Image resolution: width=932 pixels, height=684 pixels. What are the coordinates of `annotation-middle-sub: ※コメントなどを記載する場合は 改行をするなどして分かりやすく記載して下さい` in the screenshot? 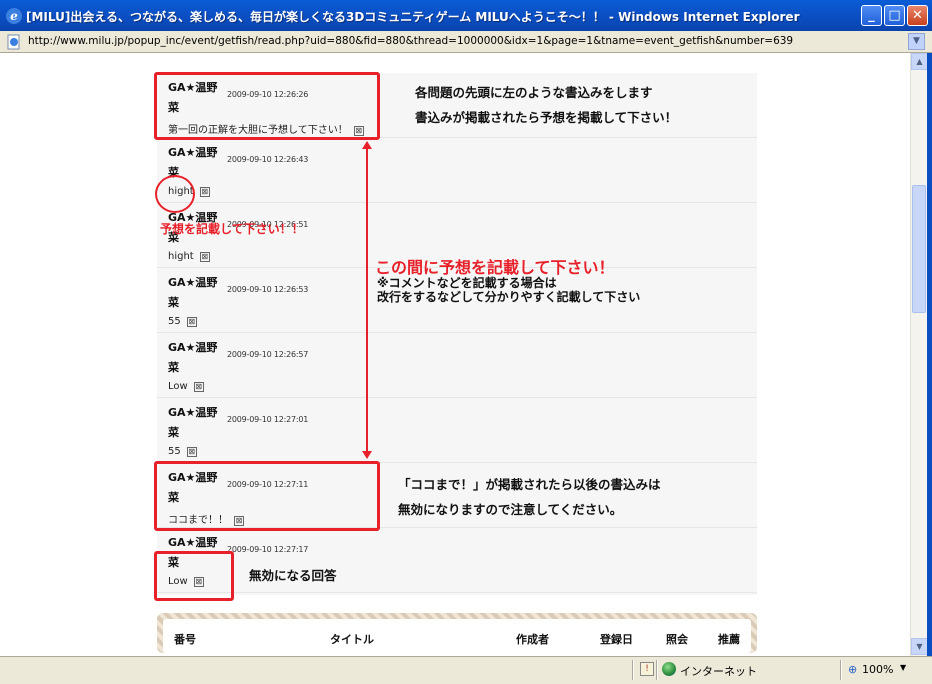 It's located at (508, 290).